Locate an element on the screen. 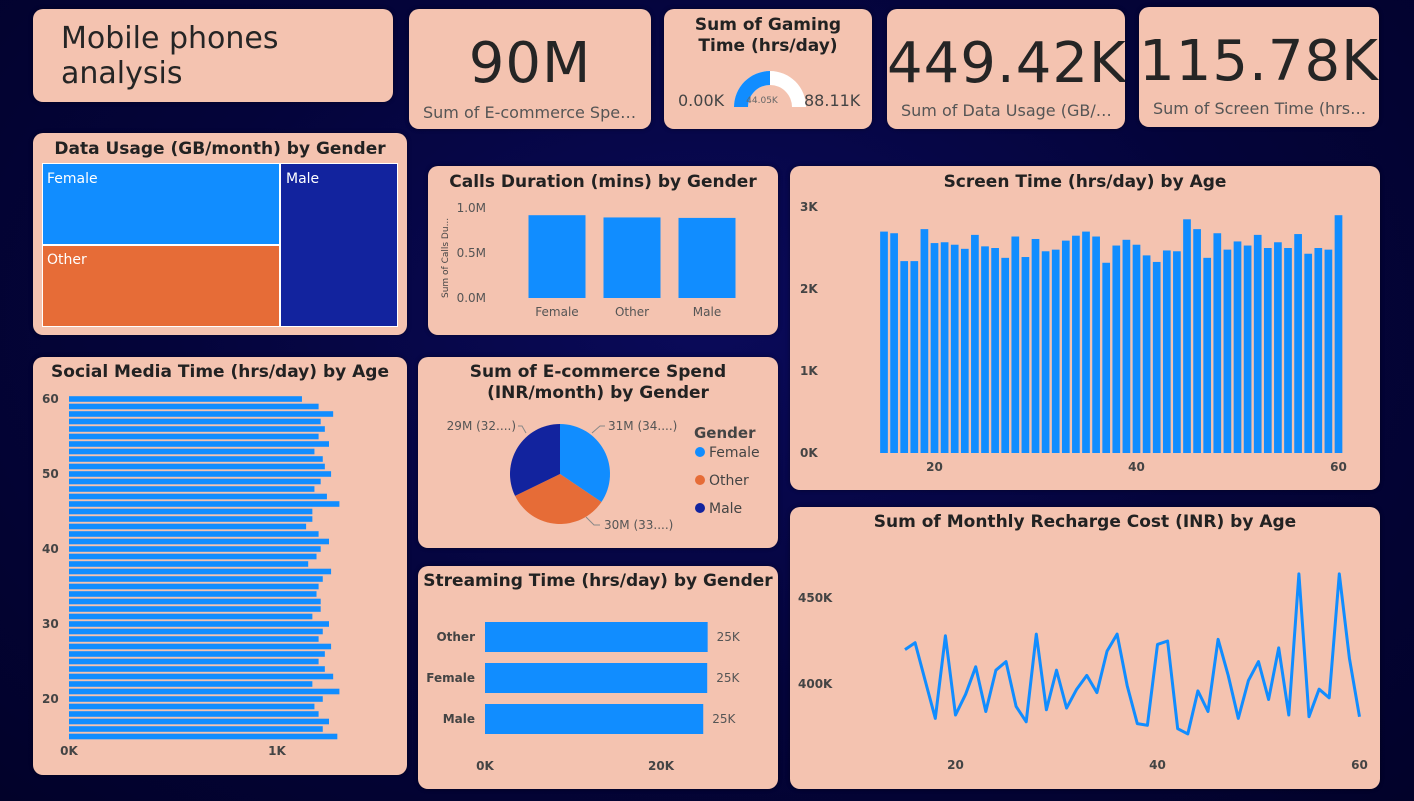 The height and width of the screenshot is (801, 1414). pie-label: 30M (33....) is located at coordinates (638, 525).